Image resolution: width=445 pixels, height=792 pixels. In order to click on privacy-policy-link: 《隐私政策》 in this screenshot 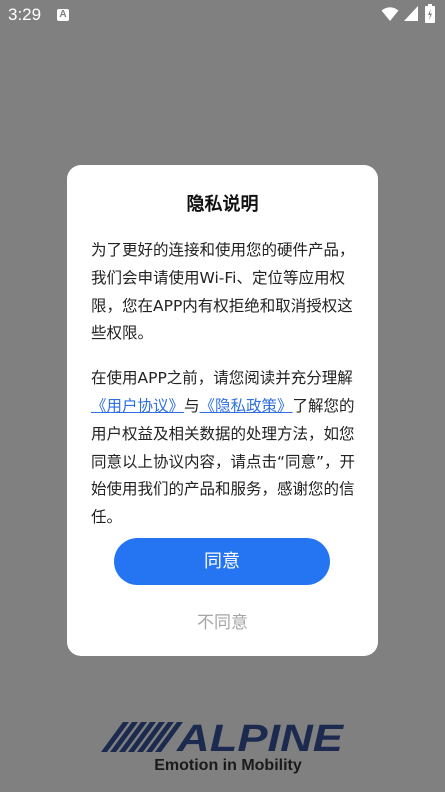, I will do `click(246, 406)`.